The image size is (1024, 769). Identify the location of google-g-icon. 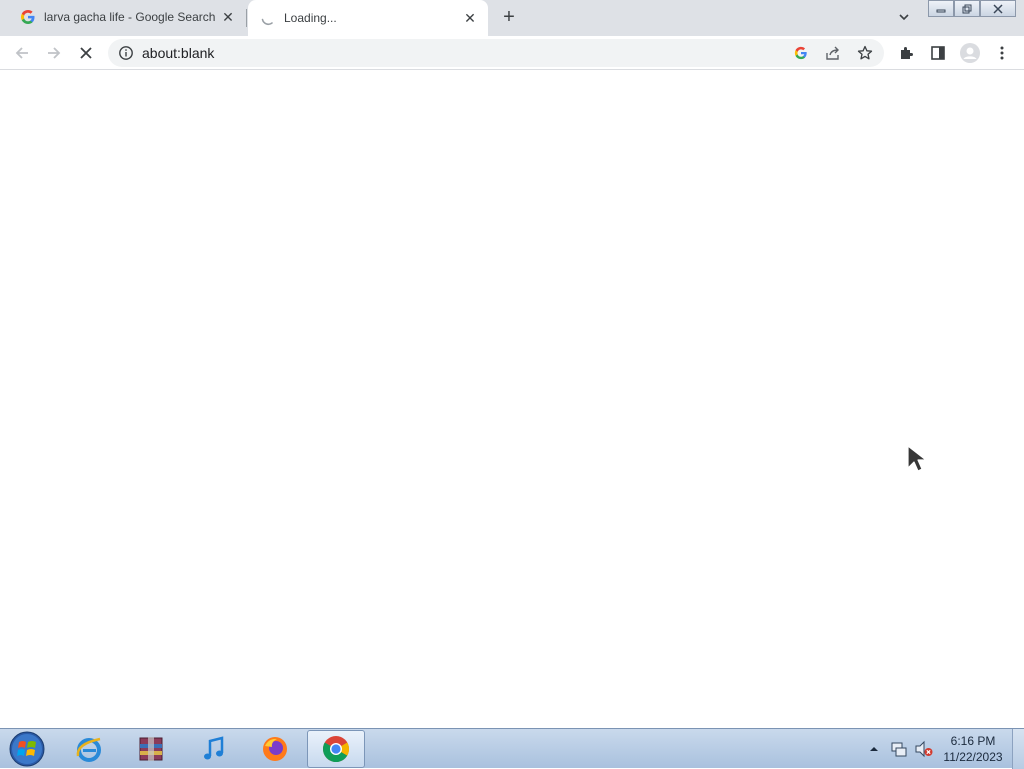
(28, 17).